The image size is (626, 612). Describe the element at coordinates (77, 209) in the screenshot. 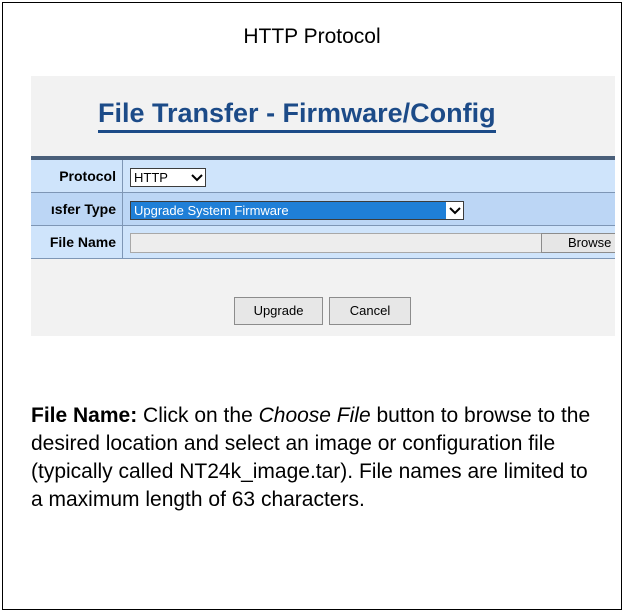

I see `transfer-type-label: ısfer Type` at that location.